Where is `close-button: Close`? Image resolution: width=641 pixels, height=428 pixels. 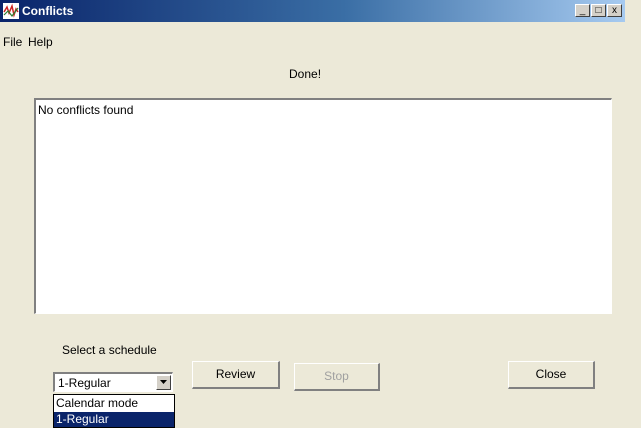
close-button: Close is located at coordinates (551, 375).